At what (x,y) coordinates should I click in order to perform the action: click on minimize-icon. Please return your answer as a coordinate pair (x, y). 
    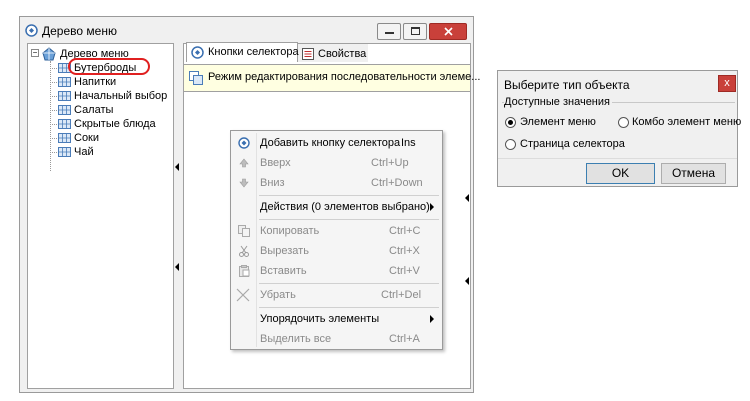
    Looking at the image, I should click on (389, 33).